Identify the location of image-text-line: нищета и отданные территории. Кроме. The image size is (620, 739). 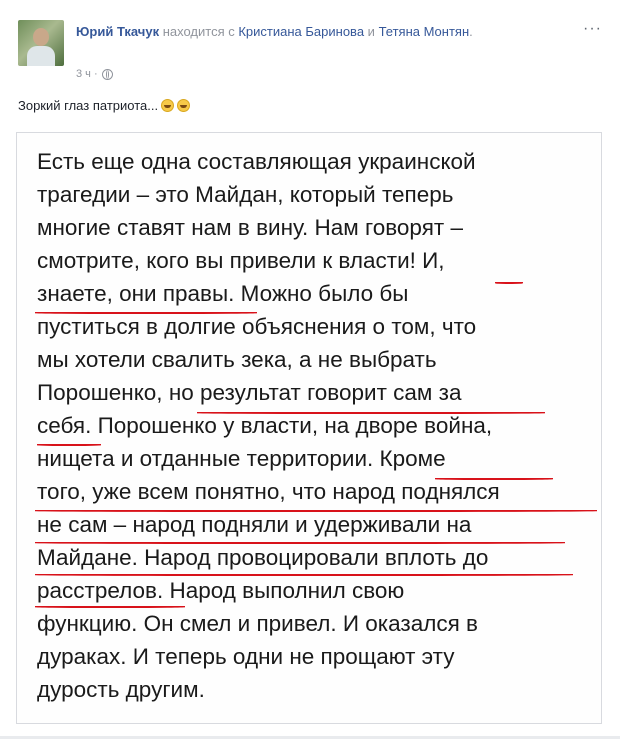
(241, 458).